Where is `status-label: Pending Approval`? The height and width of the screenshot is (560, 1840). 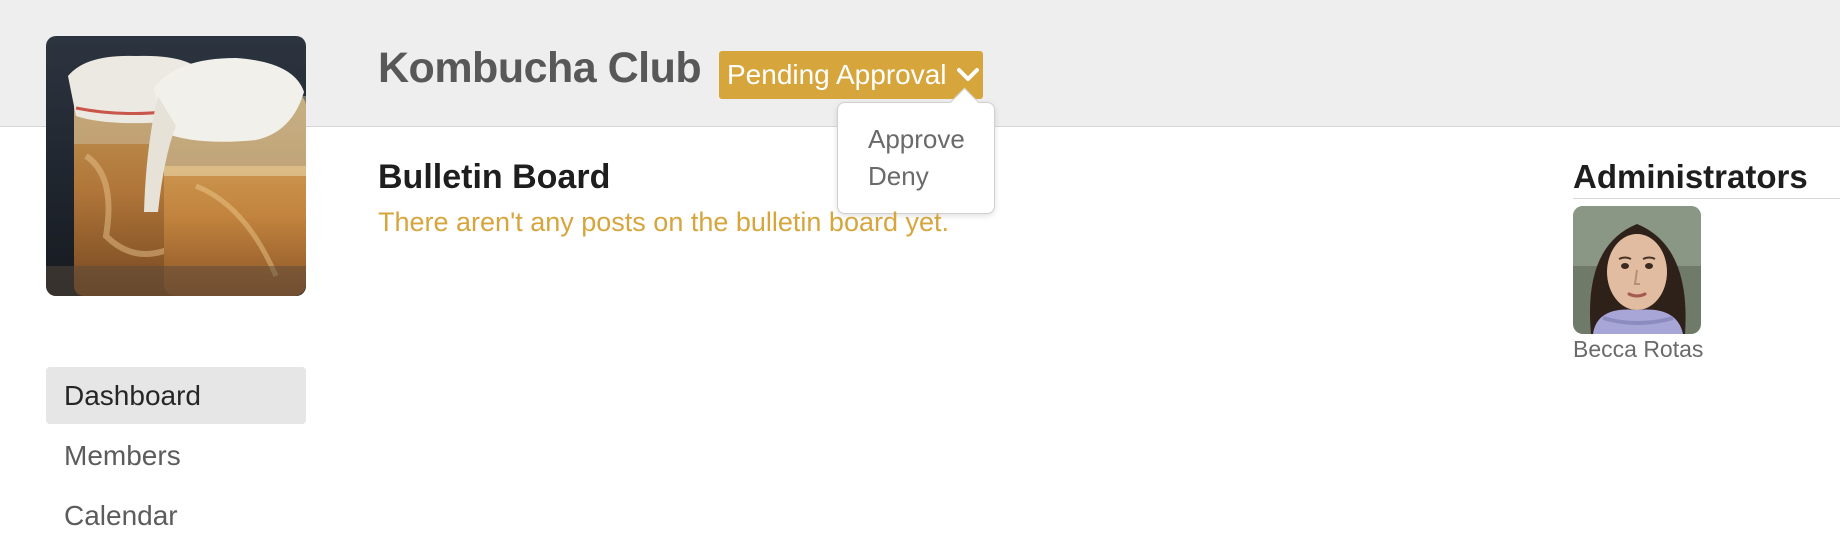 status-label: Pending Approval is located at coordinates (837, 74).